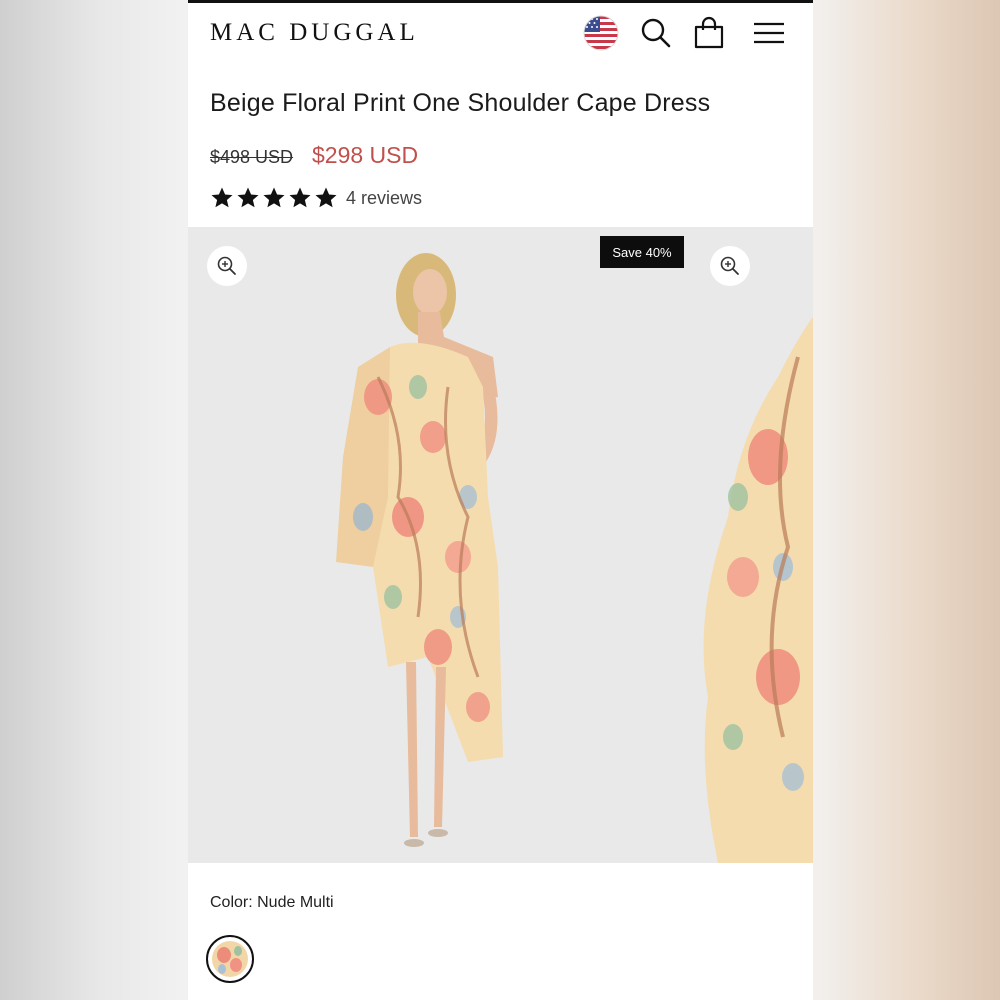  I want to click on reviews-link: 4 reviews, so click(384, 198).